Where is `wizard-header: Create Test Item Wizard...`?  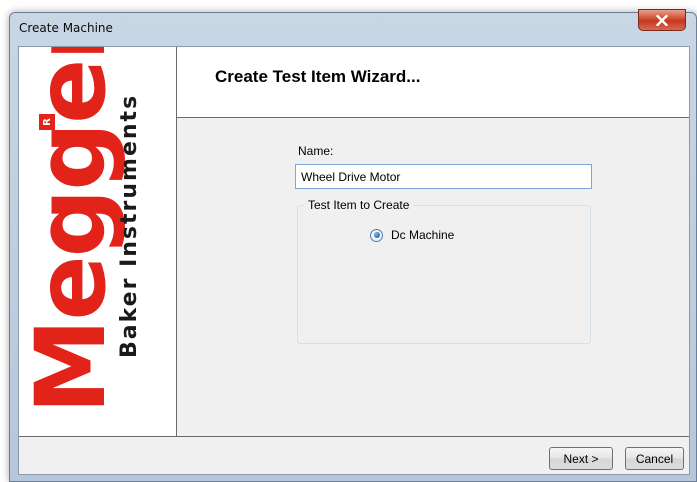 wizard-header: Create Test Item Wizard... is located at coordinates (433, 82).